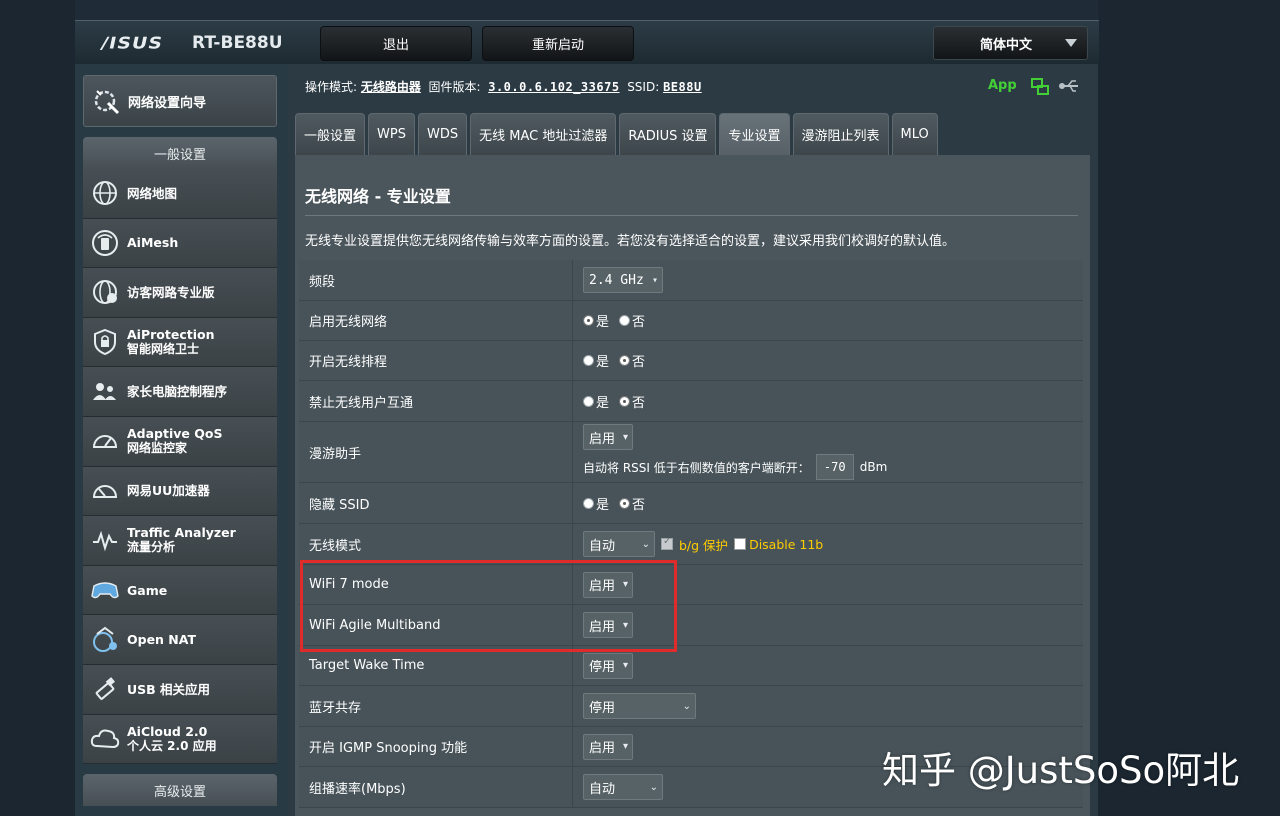  What do you see at coordinates (161, 640) in the screenshot?
I see `sidebar-item-label: Open NAT` at bounding box center [161, 640].